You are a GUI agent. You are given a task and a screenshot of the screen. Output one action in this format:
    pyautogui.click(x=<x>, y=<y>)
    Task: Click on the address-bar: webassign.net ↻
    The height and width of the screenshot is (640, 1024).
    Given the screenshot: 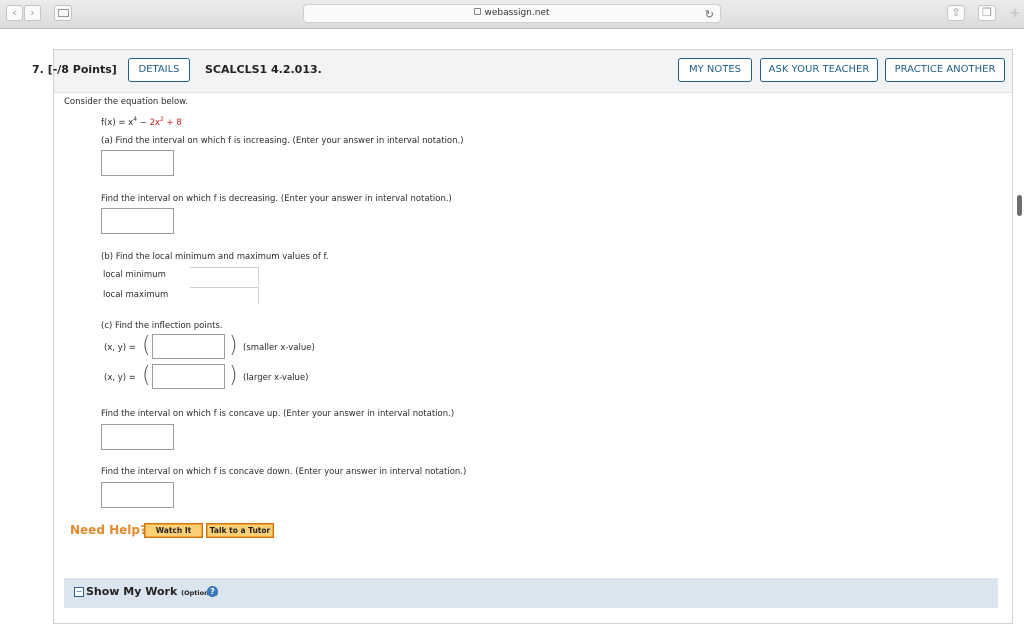 What is the action you would take?
    pyautogui.click(x=512, y=13)
    